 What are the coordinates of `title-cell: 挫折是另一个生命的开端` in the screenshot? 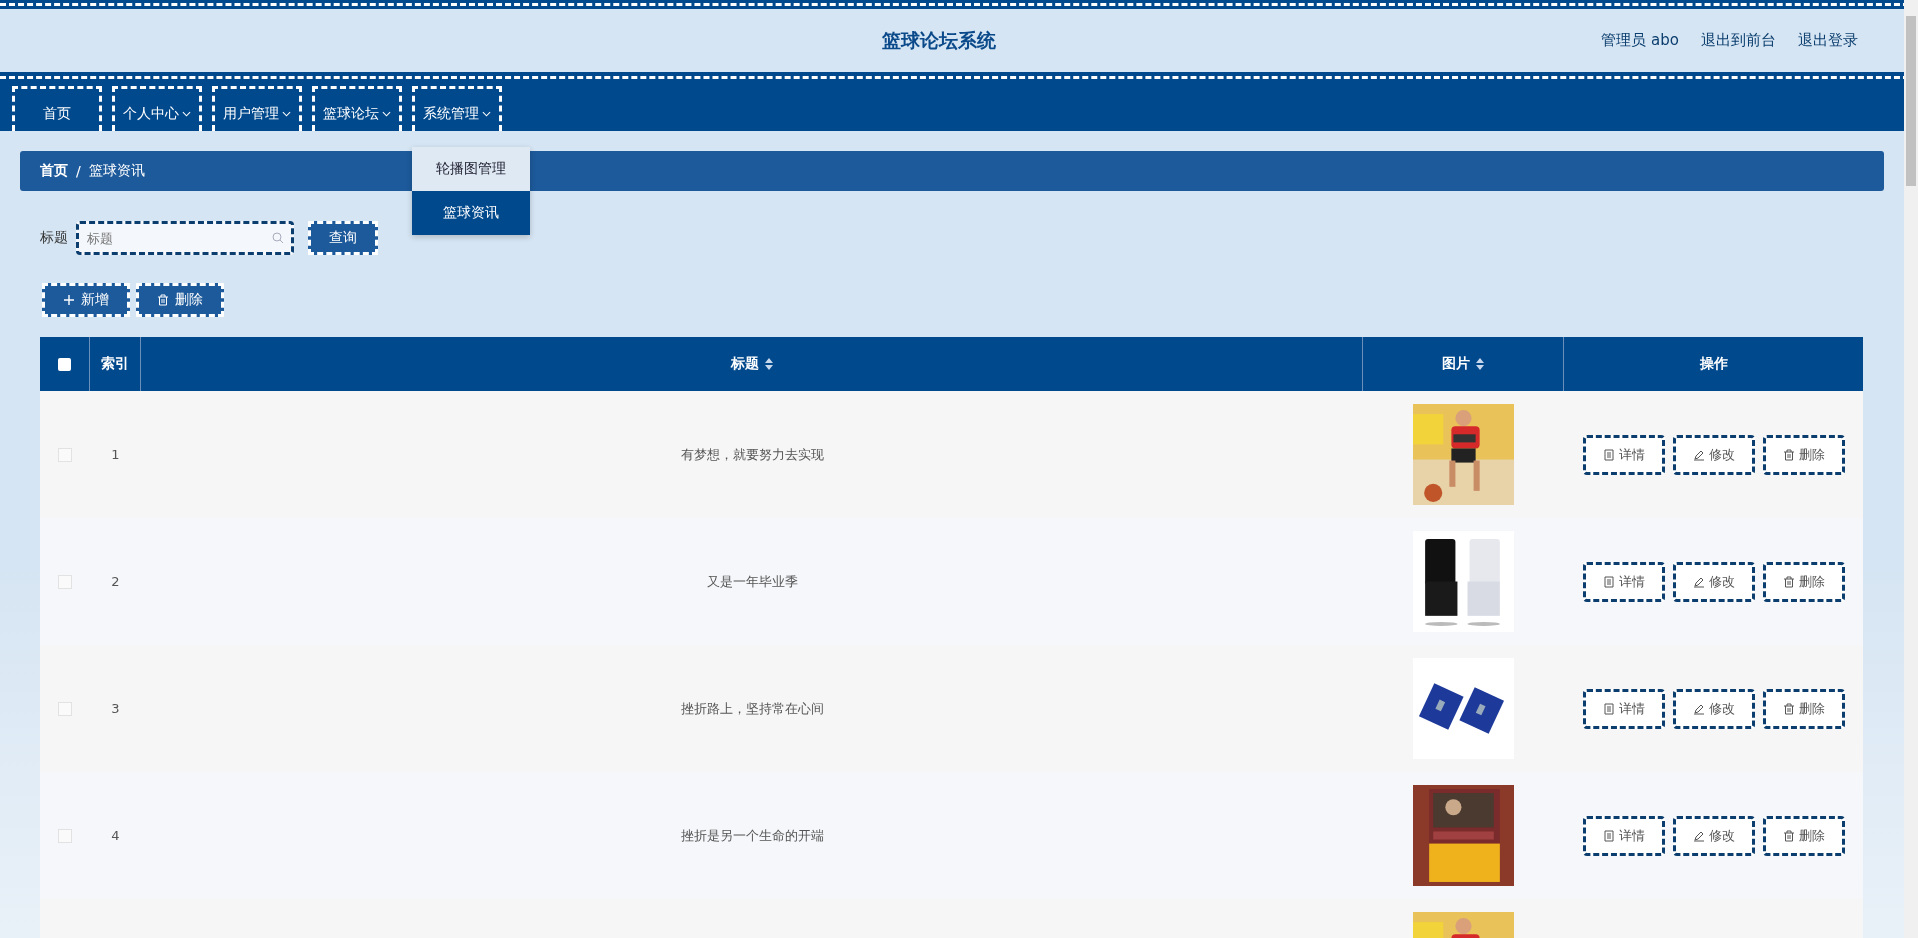 It's located at (752, 835).